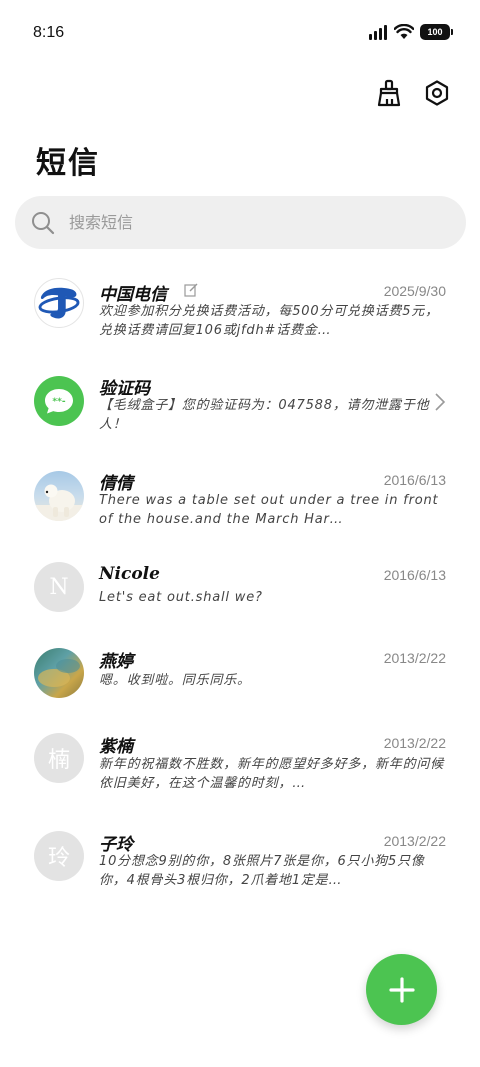  Describe the element at coordinates (378, 32) in the screenshot. I see `signal-icon` at that location.